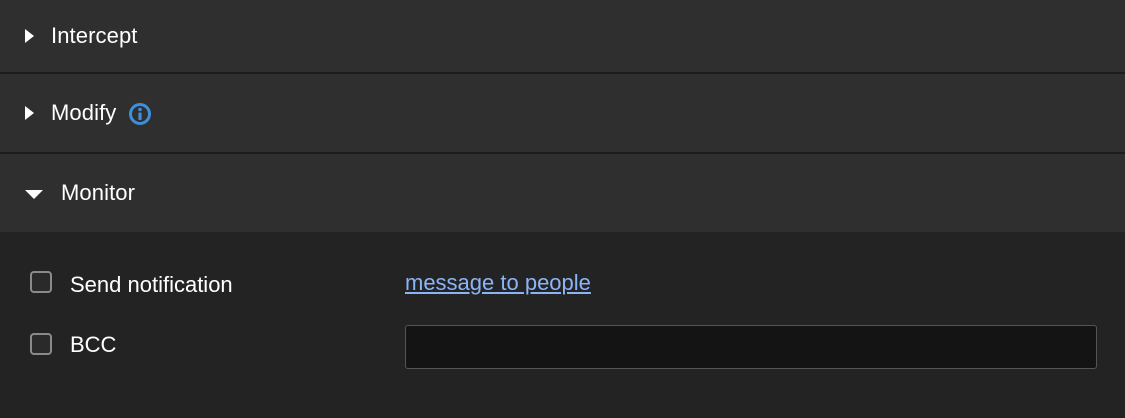  What do you see at coordinates (498, 283) in the screenshot?
I see `message-to-people-link: message to people` at bounding box center [498, 283].